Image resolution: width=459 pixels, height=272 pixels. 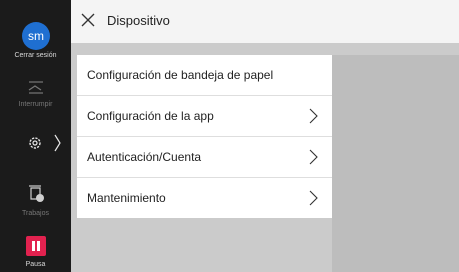 I want to click on header-bar: Dispositivo, so click(x=265, y=22).